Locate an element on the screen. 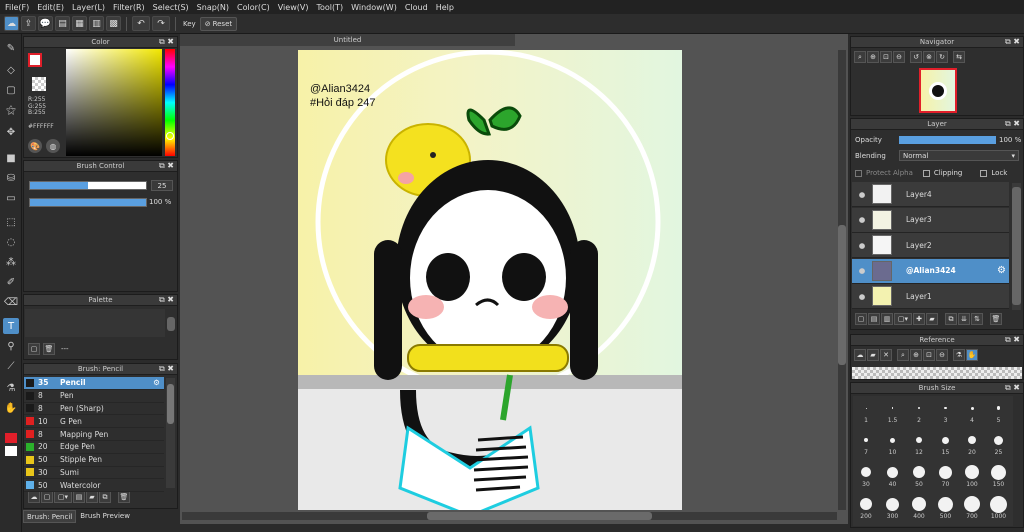 The width and height of the screenshot is (1024, 532). delete-layer-icon: 🗑 is located at coordinates (996, 319).